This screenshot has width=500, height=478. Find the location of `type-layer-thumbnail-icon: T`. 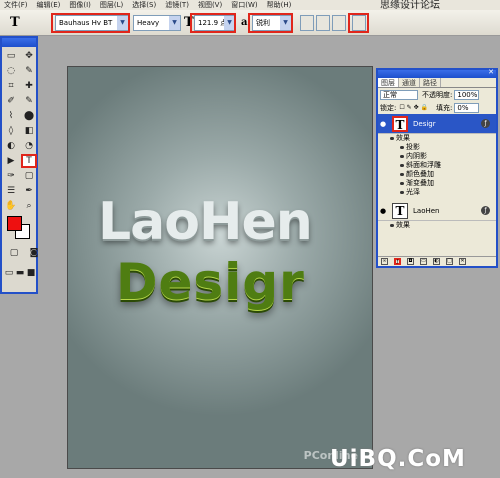

type-layer-thumbnail-icon: T is located at coordinates (400, 210).